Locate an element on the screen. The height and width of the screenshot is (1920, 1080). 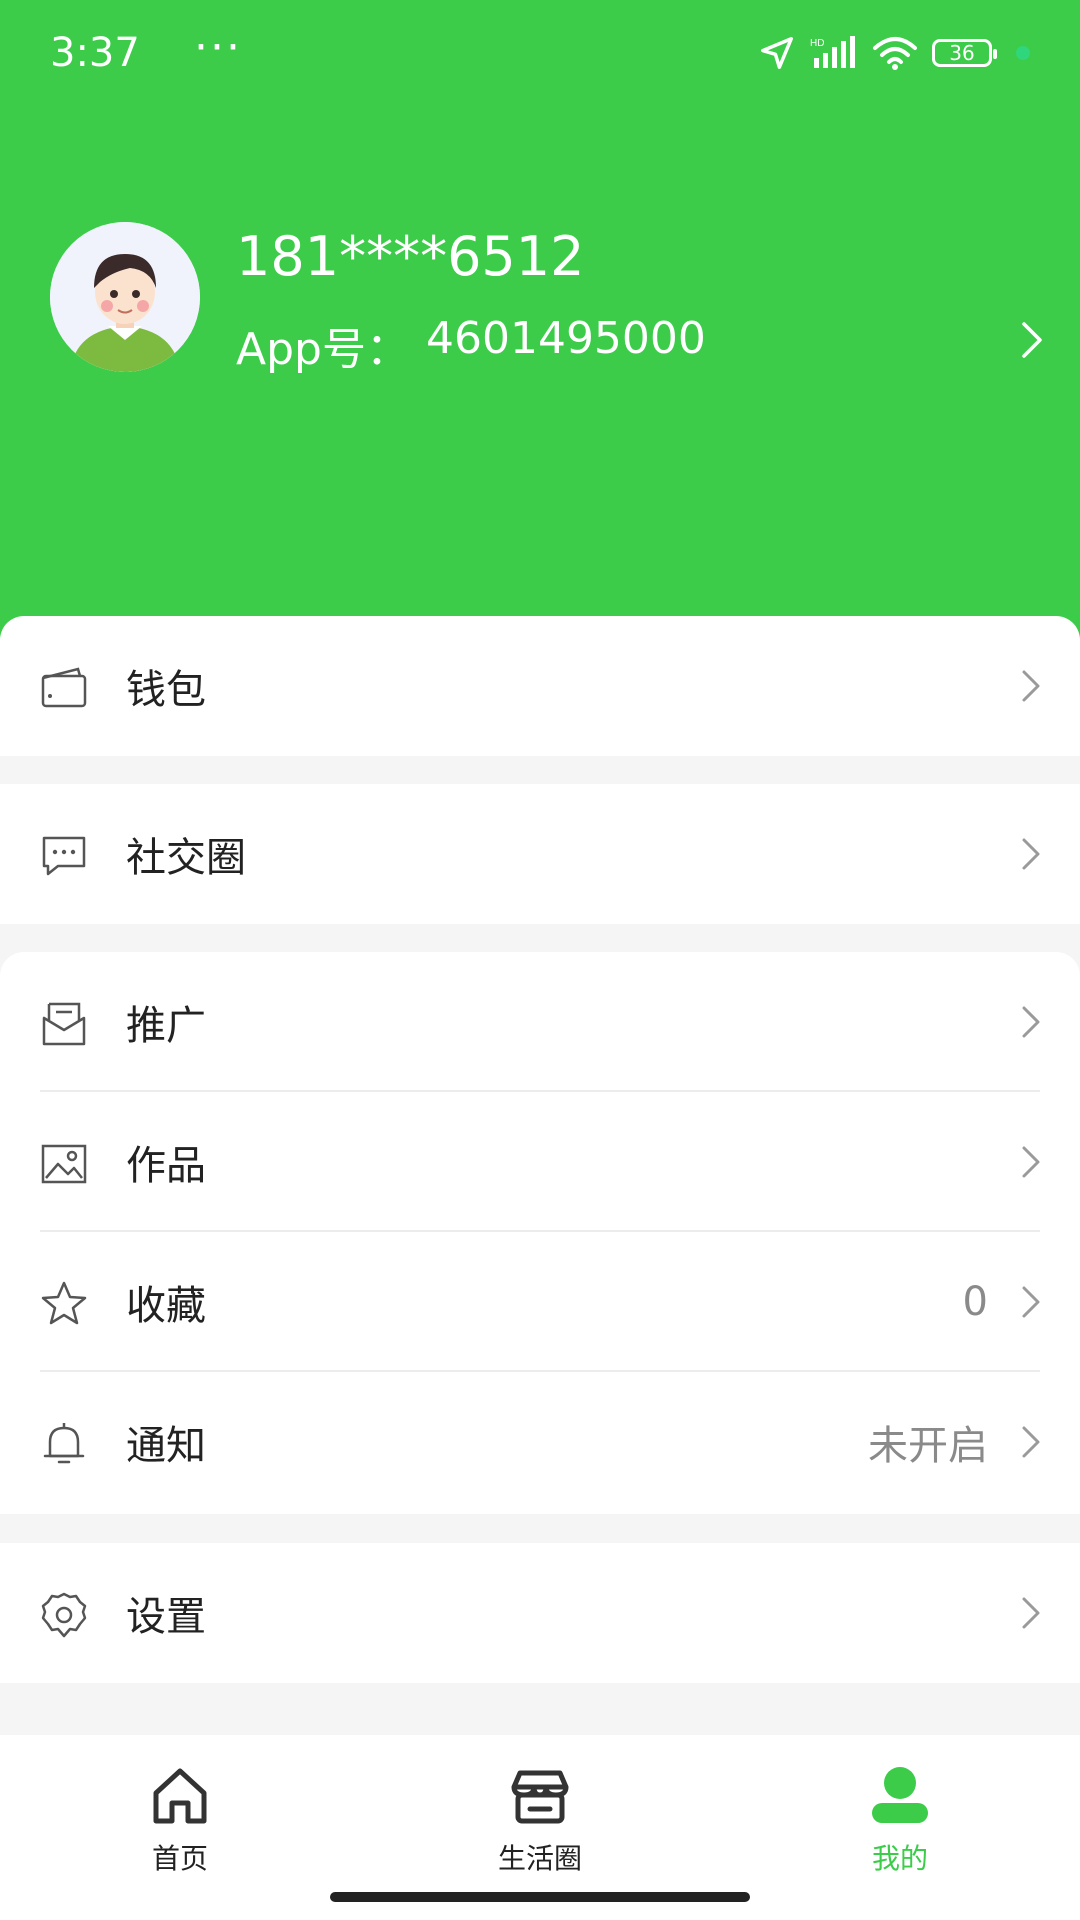
status-bar: 3:37 ··· HD 36 is located at coordinates (540, 55).